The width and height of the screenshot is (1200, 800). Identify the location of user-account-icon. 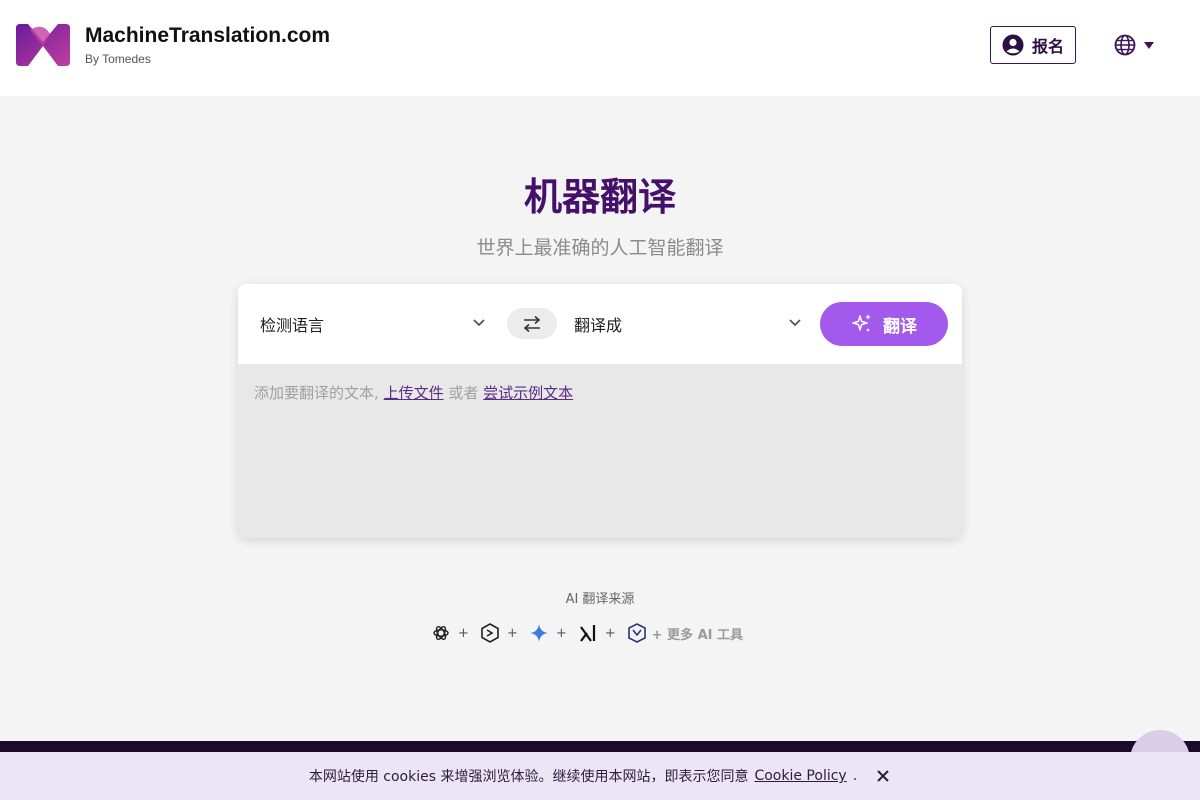
(1013, 45).